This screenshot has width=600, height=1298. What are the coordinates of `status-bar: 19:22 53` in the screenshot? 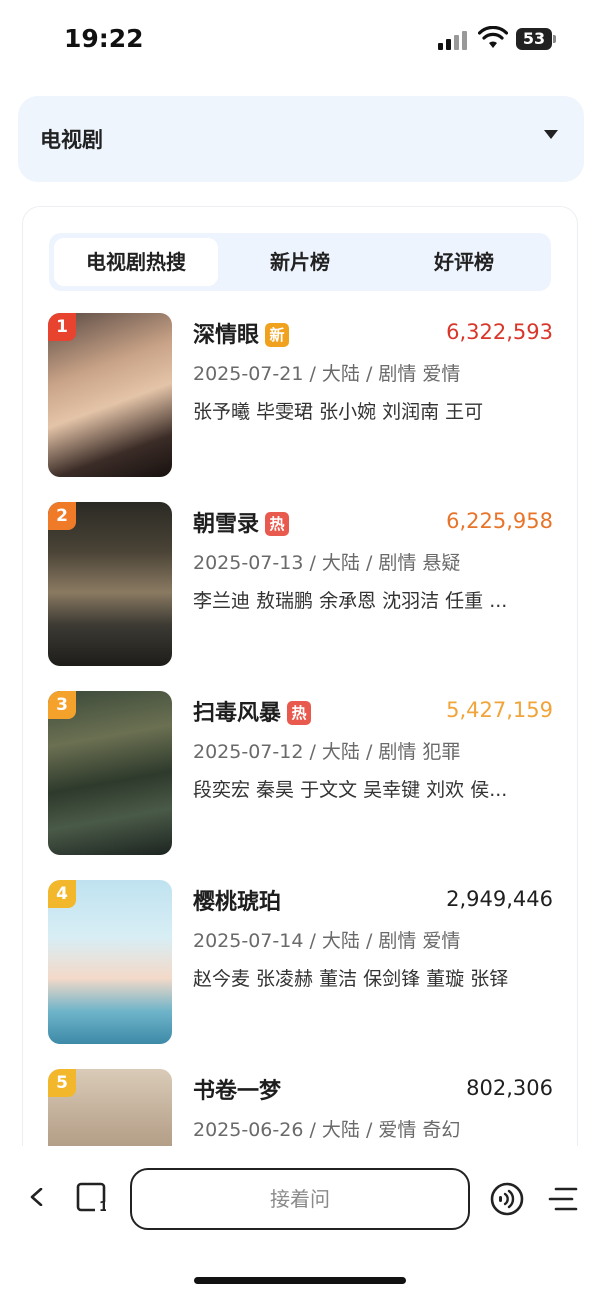 It's located at (300, 40).